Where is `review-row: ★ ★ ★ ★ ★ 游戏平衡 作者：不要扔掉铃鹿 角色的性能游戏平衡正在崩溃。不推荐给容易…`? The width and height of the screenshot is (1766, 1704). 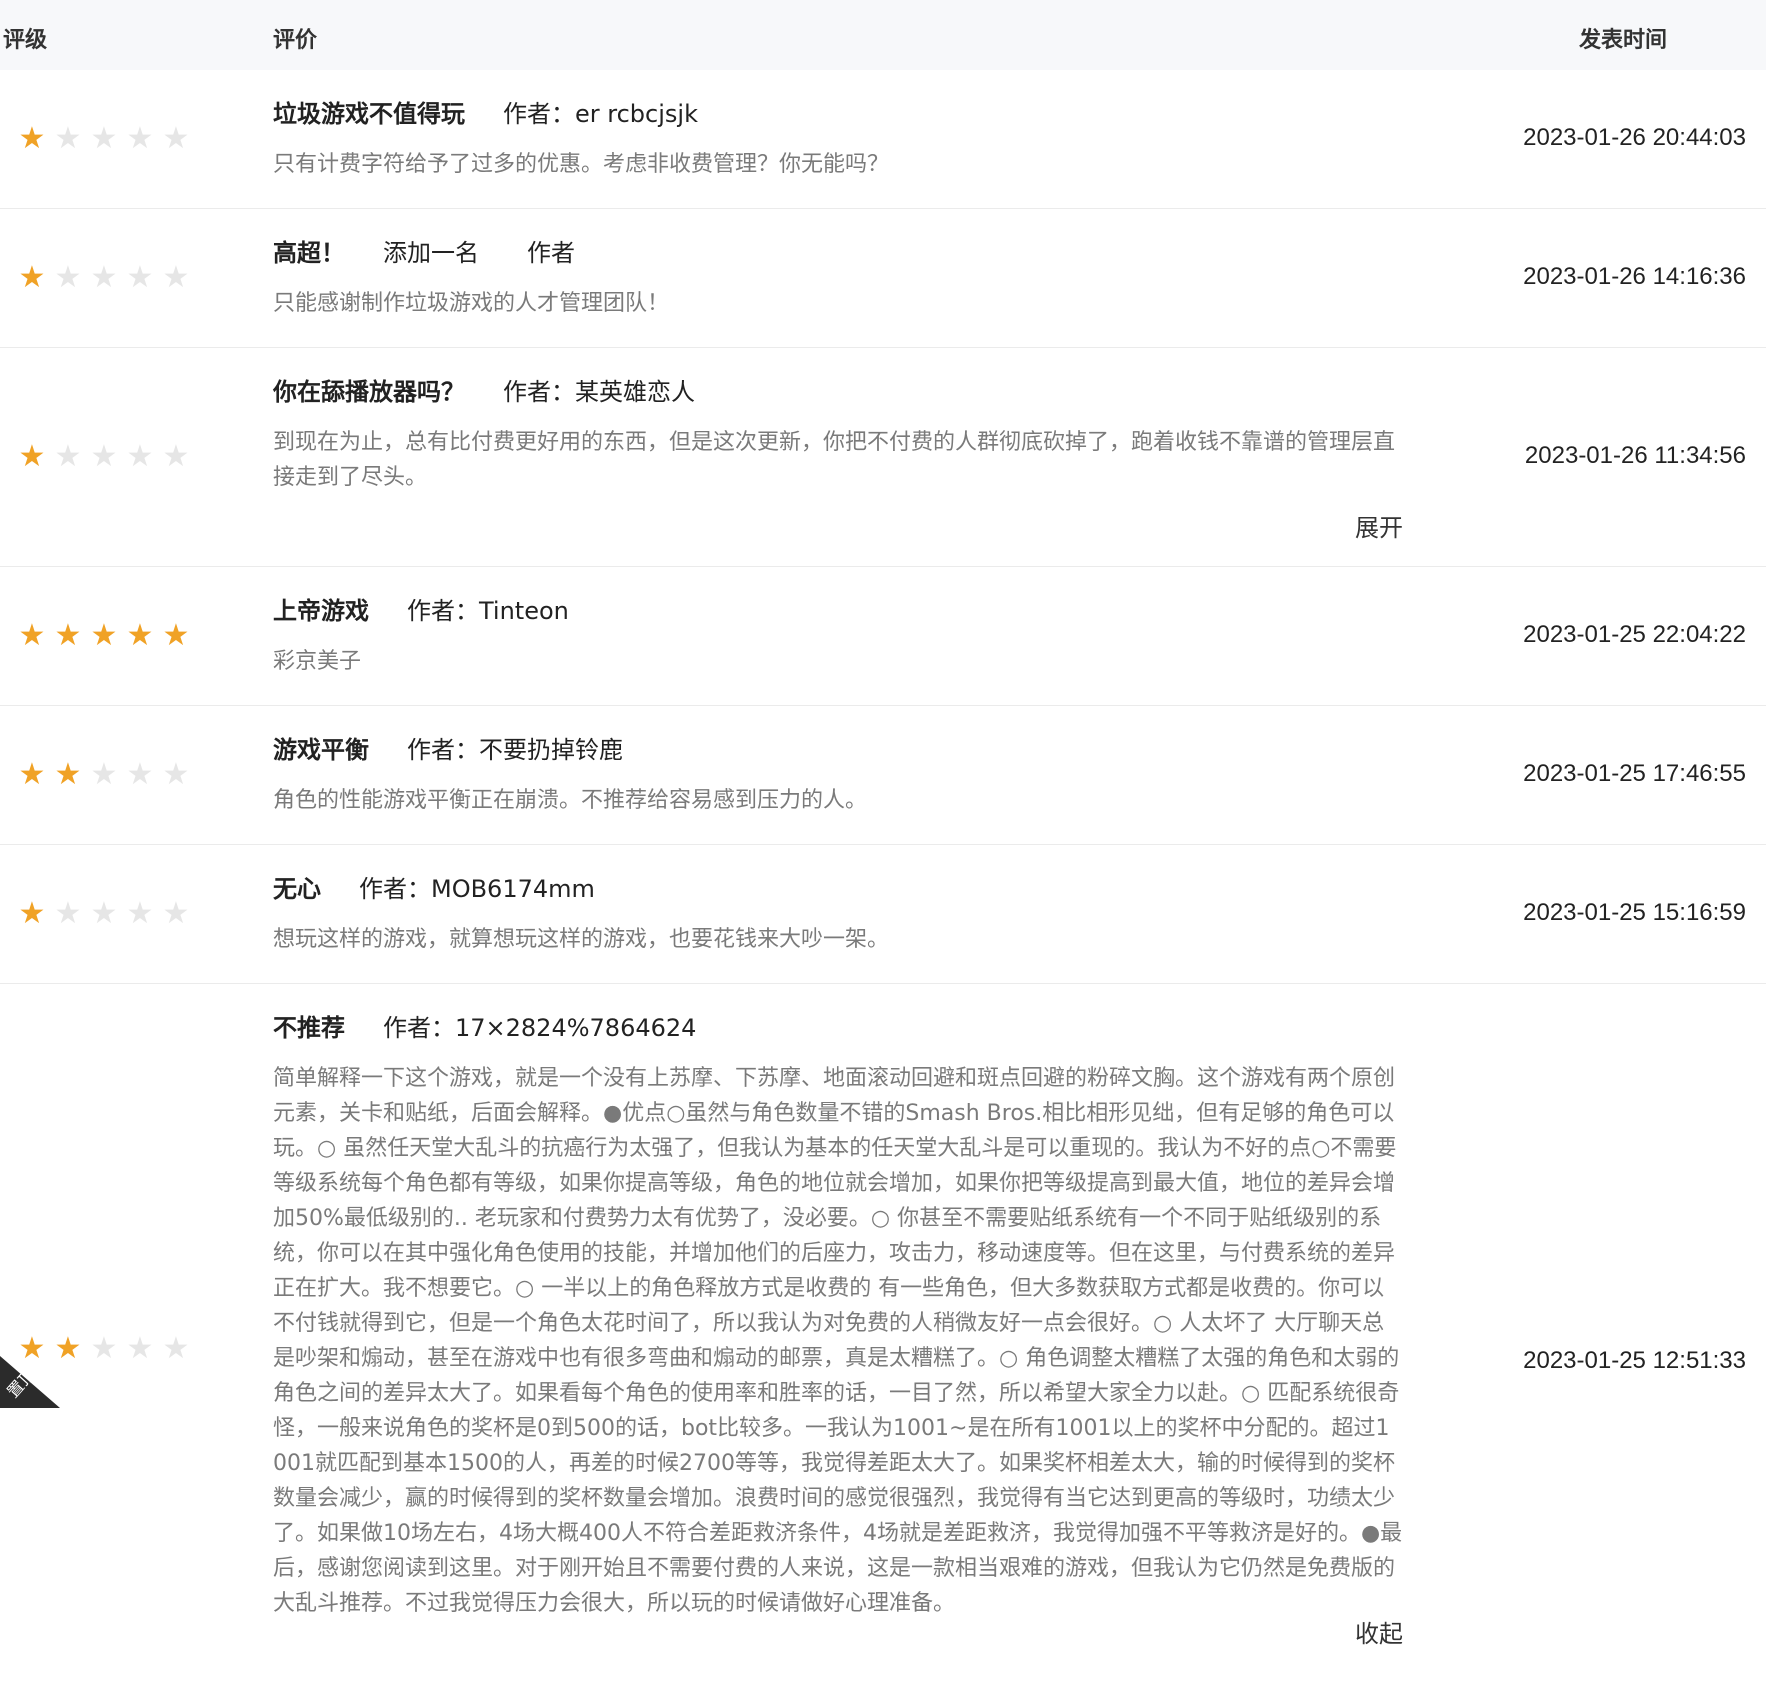
review-row: ★ ★ ★ ★ ★ 游戏平衡 作者：不要扔掉铃鹿 角色的性能游戏平衡正在崩溃。不推荐给容易… is located at coordinates (883, 775).